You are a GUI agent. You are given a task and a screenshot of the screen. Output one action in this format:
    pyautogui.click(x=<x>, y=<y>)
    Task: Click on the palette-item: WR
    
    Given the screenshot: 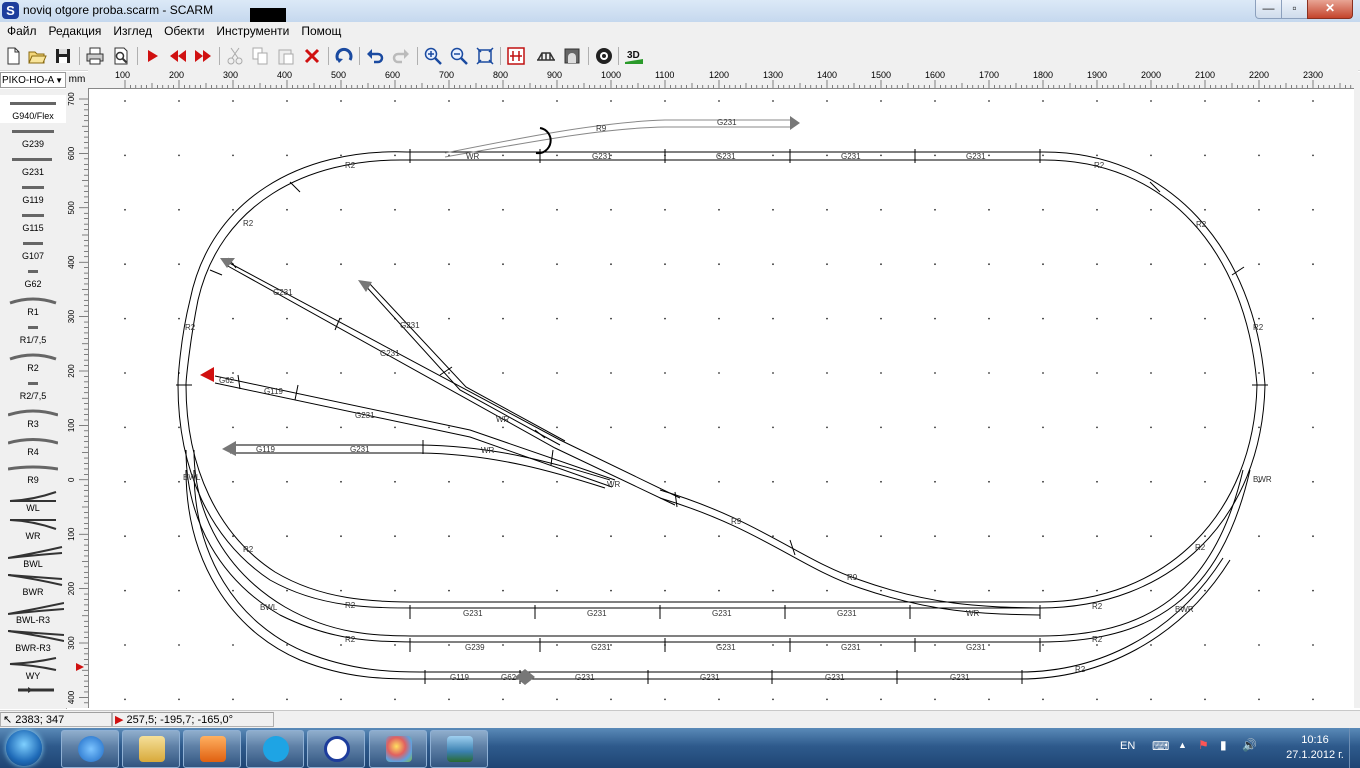 What is the action you would take?
    pyautogui.click(x=33, y=529)
    